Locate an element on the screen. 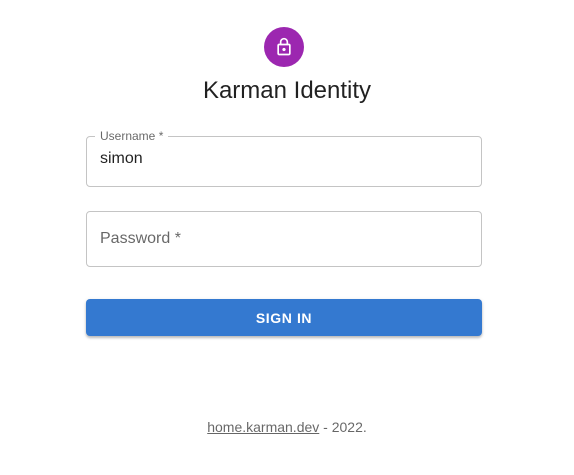  lock-icon is located at coordinates (284, 47).